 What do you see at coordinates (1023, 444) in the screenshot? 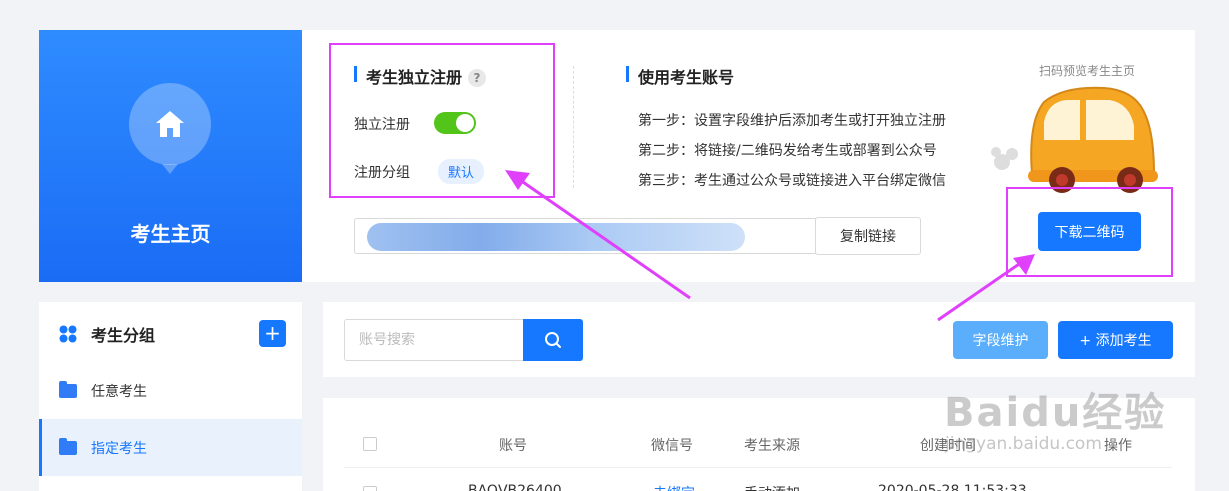
I see `baidu-watermark-site: jingyan.baidu.com` at bounding box center [1023, 444].